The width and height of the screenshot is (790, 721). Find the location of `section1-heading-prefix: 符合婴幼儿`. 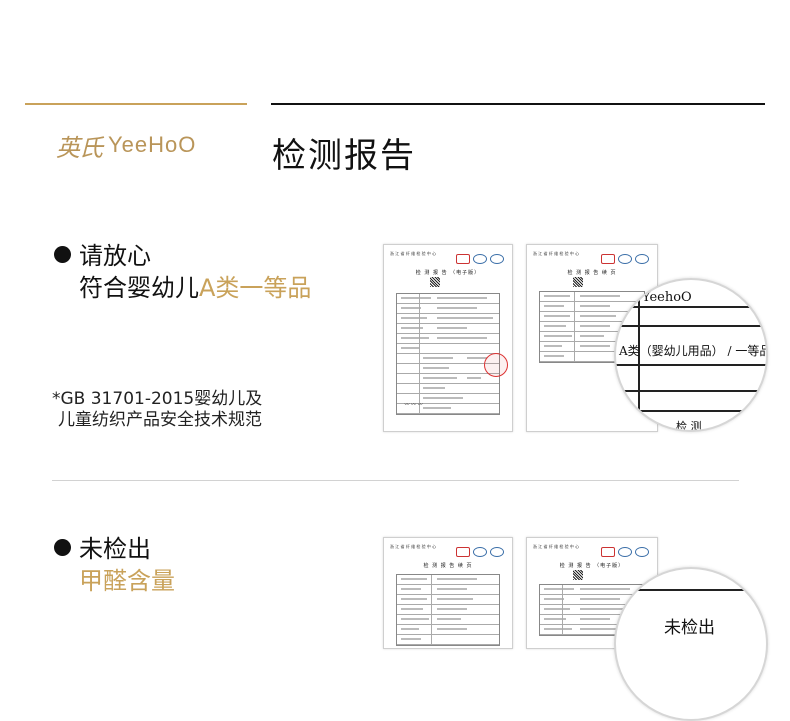

section1-heading-prefix: 符合婴幼儿 is located at coordinates (139, 288).